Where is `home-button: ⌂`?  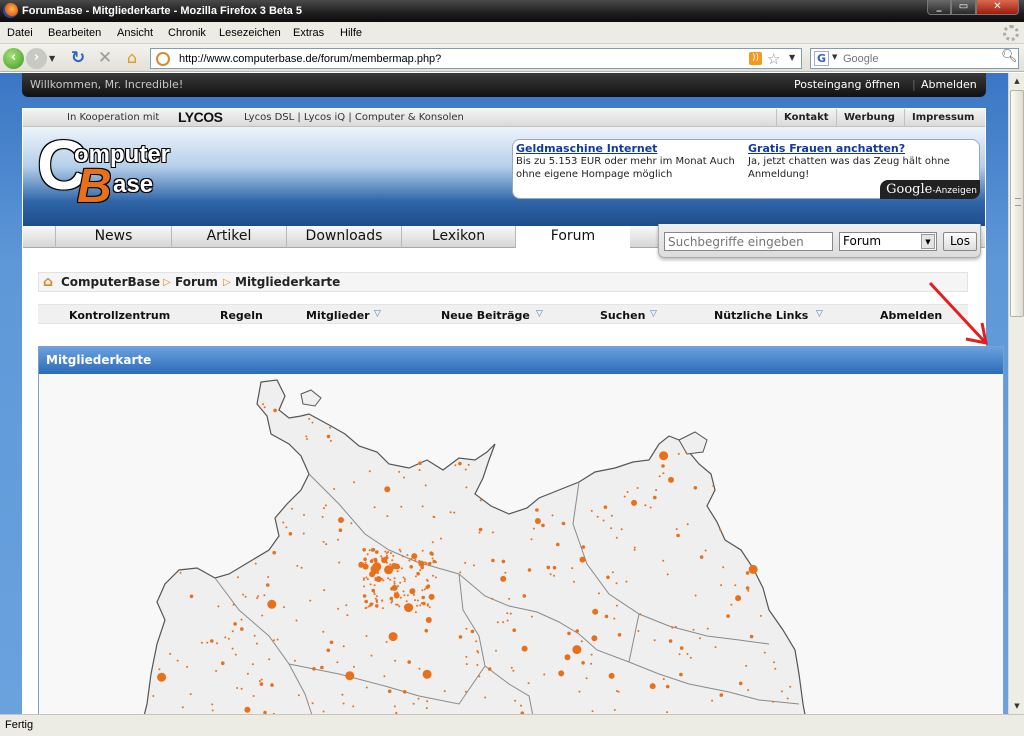 home-button: ⌂ is located at coordinates (132, 58).